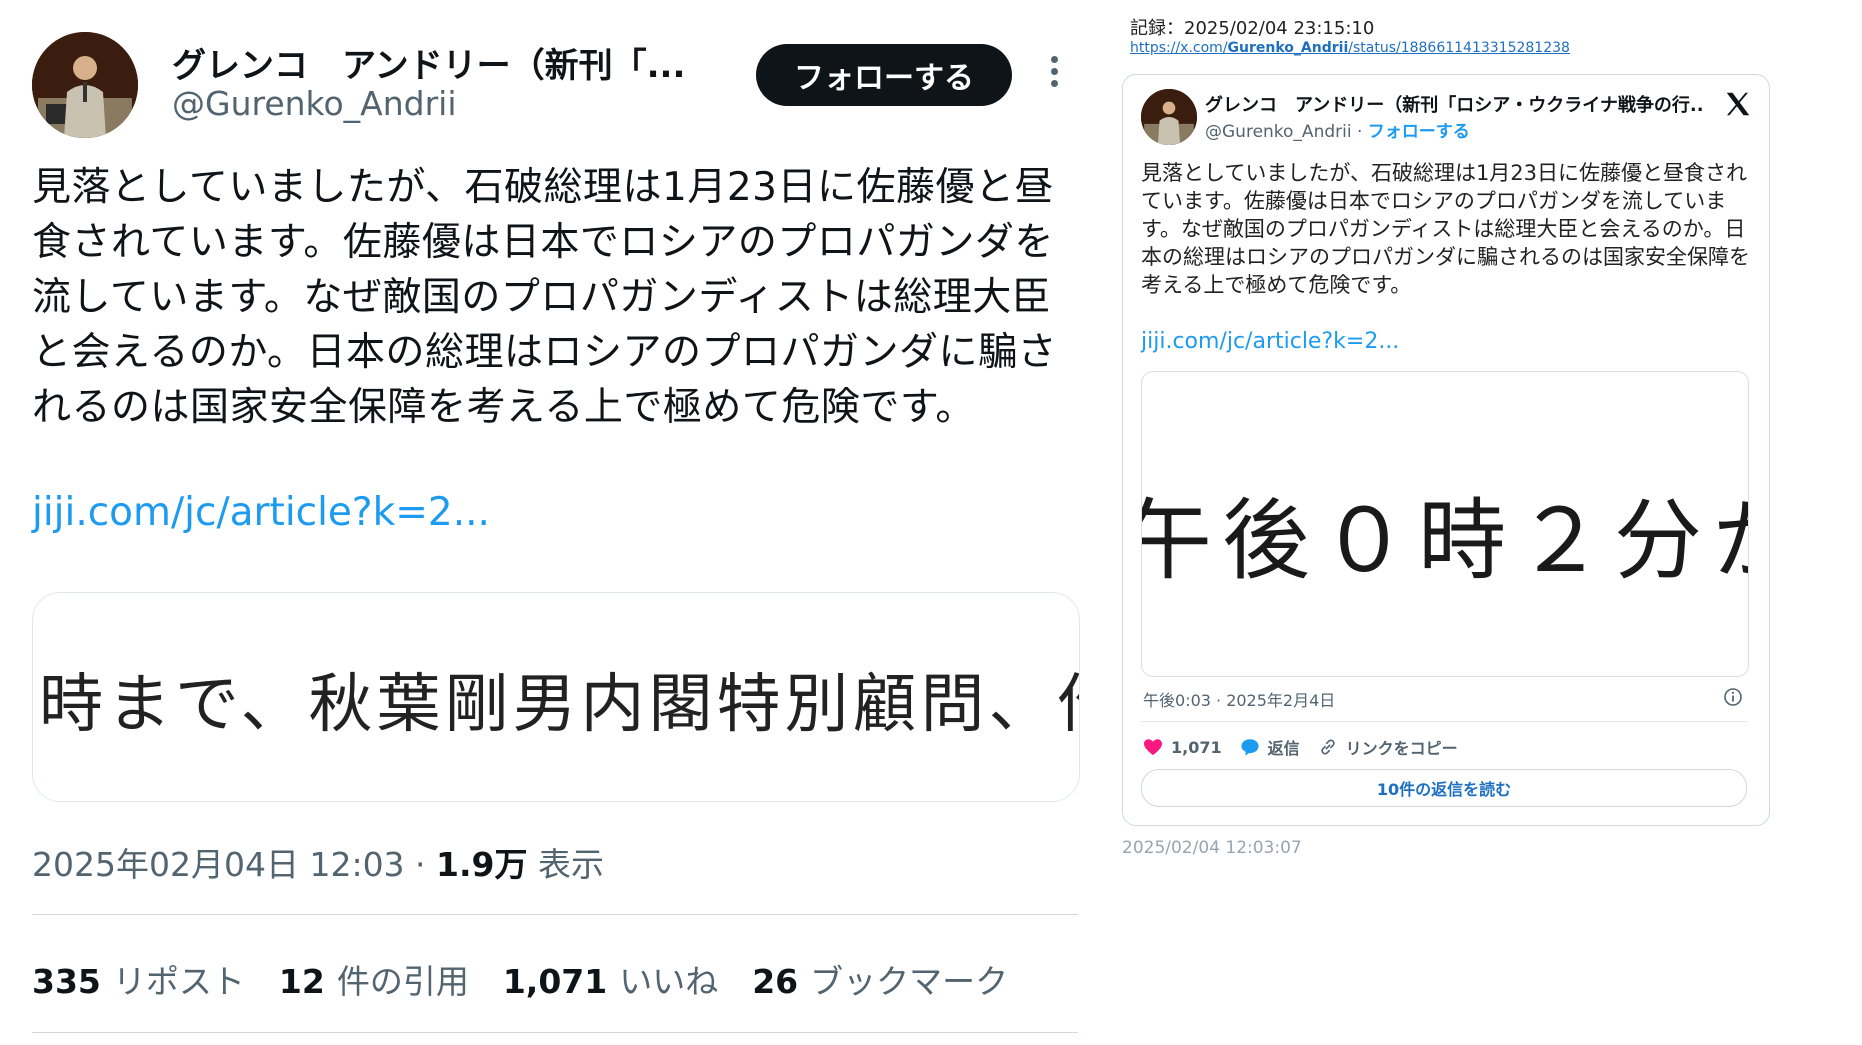  I want to click on stat-label: いいね, so click(669, 981).